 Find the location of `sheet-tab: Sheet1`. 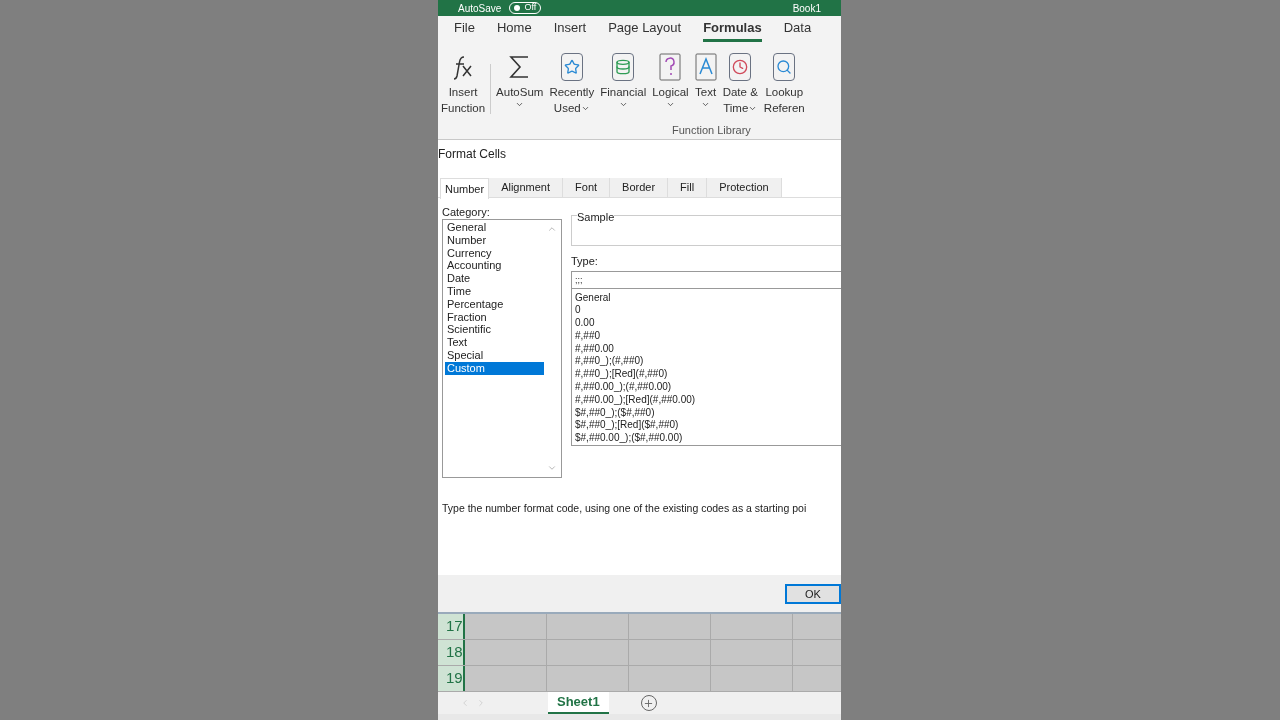

sheet-tab: Sheet1 is located at coordinates (578, 703).